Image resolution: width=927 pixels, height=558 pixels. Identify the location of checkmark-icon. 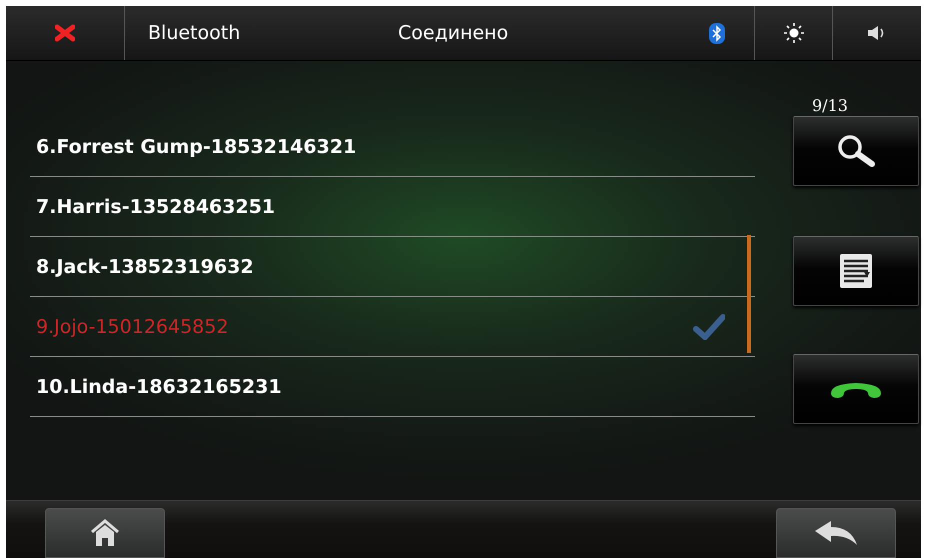
(709, 327).